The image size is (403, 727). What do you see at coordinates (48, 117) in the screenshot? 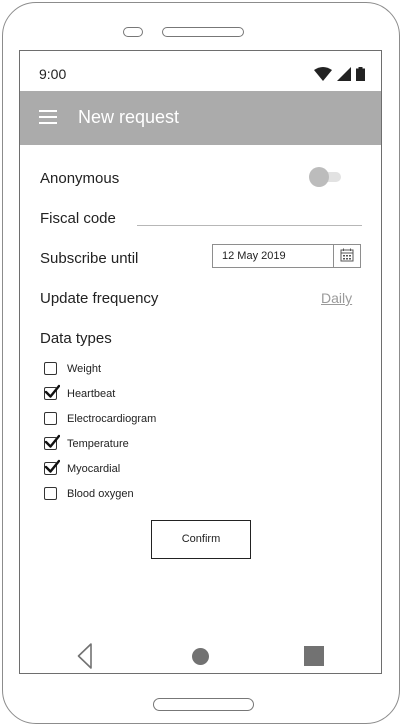
I see `hamburger-menu-icon` at bounding box center [48, 117].